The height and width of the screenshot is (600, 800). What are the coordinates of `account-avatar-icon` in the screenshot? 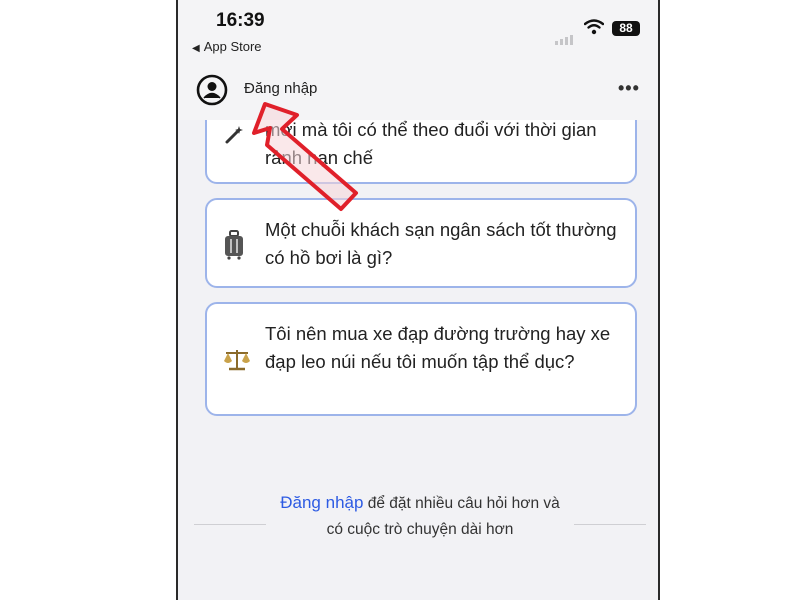 It's located at (212, 92).